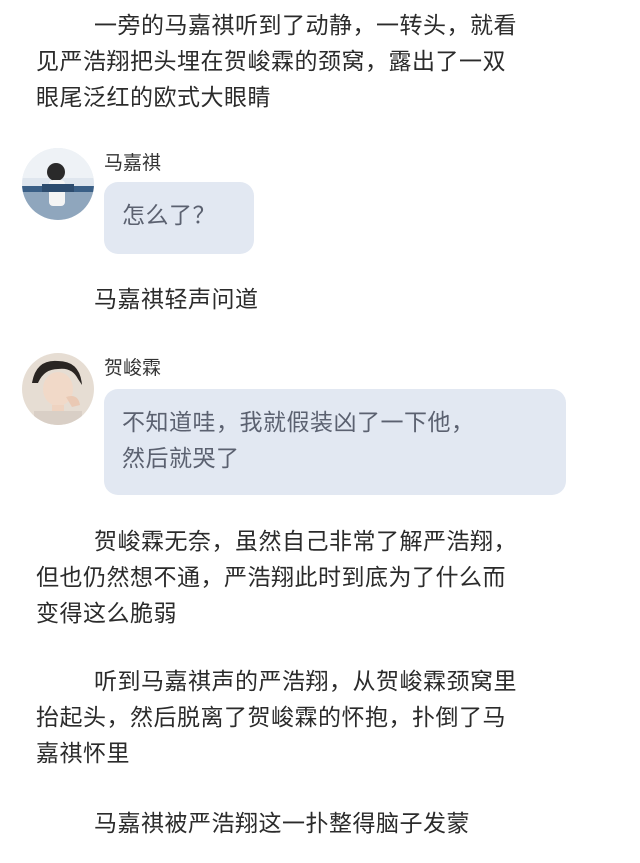 This screenshot has height=863, width=640. Describe the element at coordinates (176, 300) in the screenshot. I see `narration-line: 马嘉祺轻声问道` at that location.